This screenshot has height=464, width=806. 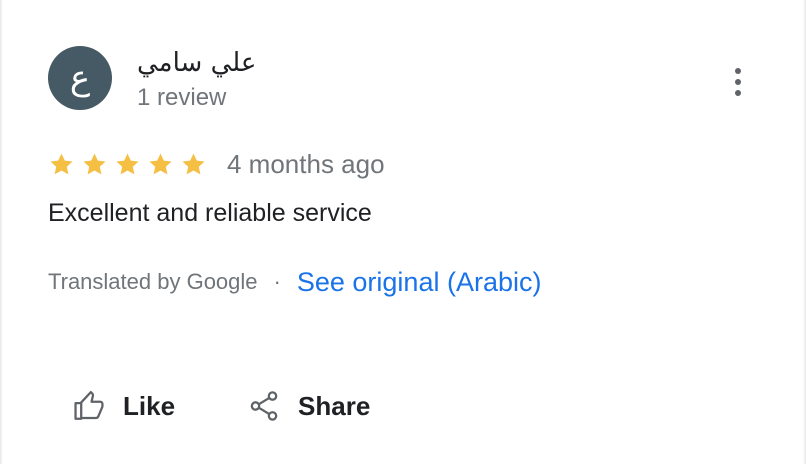 What do you see at coordinates (153, 281) in the screenshot?
I see `translated-by-label: Translated by Google` at bounding box center [153, 281].